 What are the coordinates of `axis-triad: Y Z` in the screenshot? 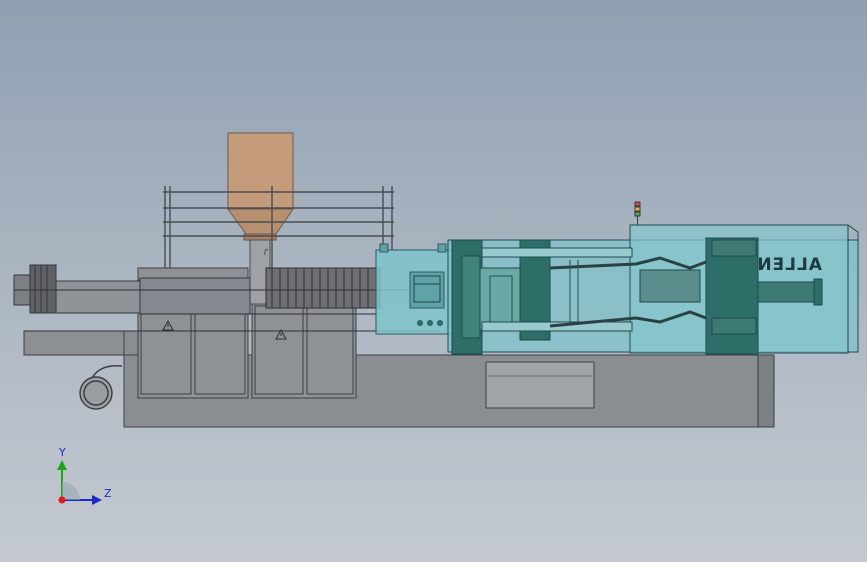 It's located at (84, 475).